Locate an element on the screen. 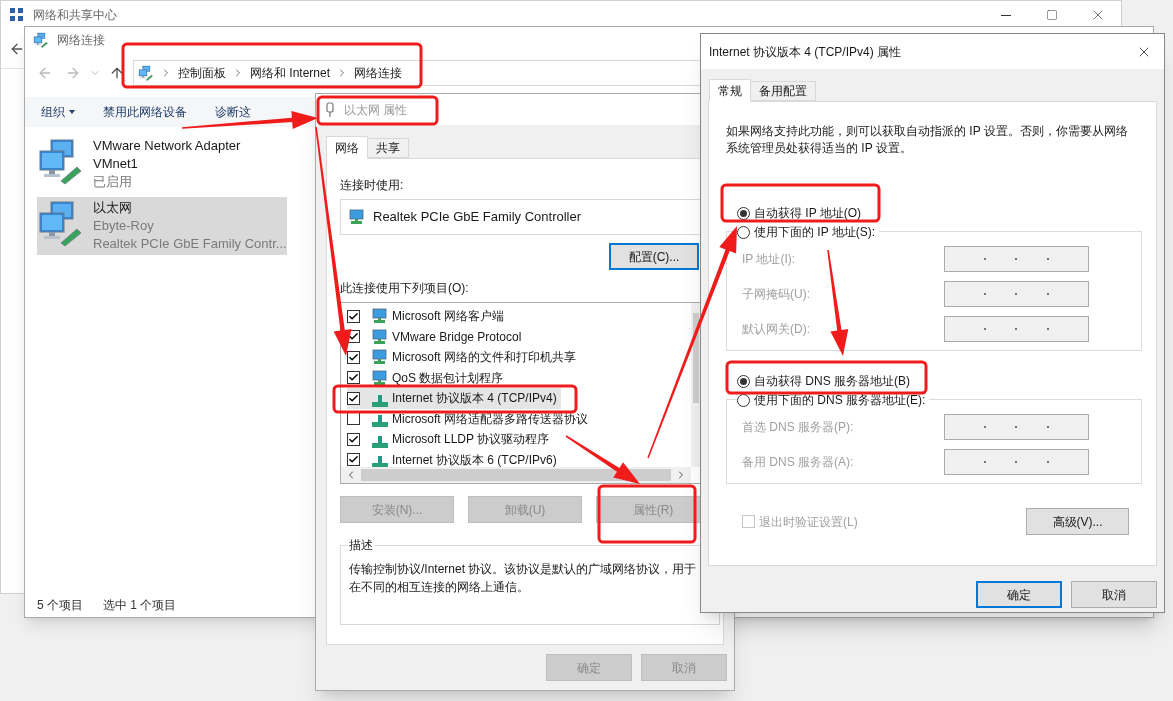  list-item: Microsoft LLDP 协议驱动程序 is located at coordinates (450, 439).